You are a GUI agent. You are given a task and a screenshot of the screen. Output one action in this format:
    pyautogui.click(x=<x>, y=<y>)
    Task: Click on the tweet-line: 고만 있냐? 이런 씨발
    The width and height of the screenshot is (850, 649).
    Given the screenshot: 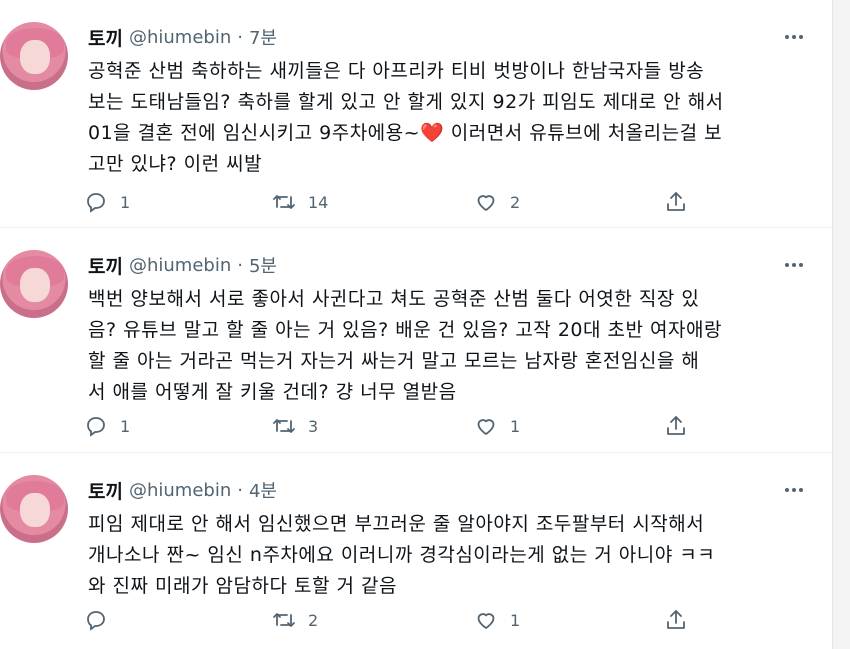 What is the action you would take?
    pyautogui.click(x=175, y=164)
    